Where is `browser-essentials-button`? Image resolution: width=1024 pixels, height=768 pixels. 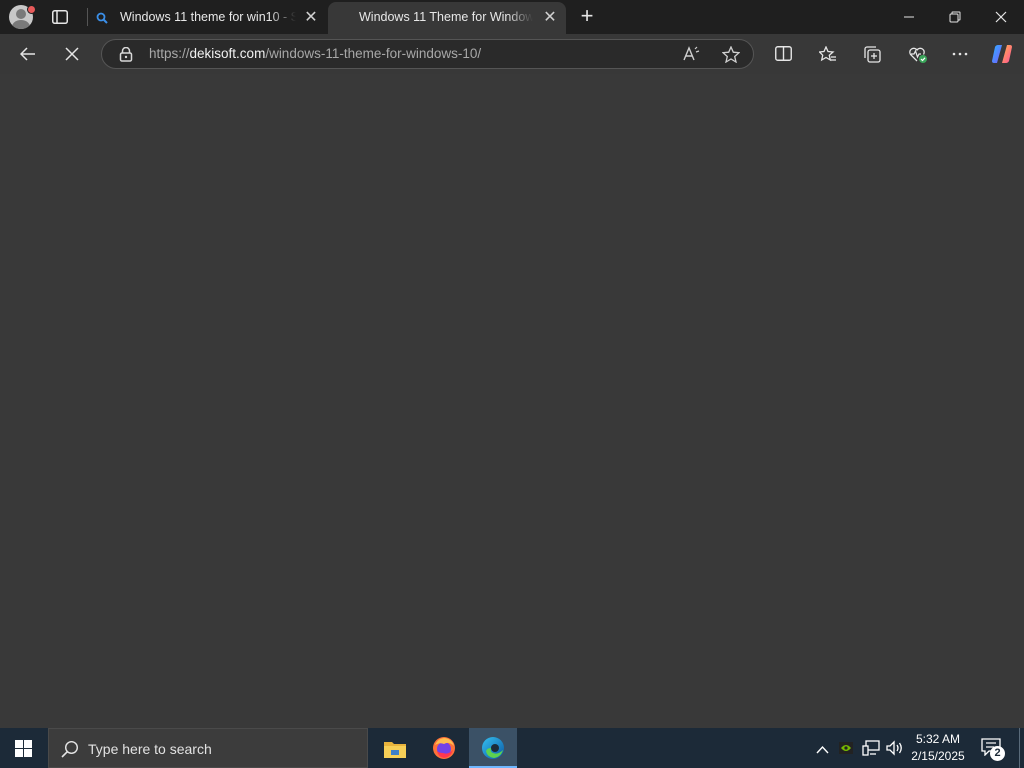 browser-essentials-button is located at coordinates (916, 54).